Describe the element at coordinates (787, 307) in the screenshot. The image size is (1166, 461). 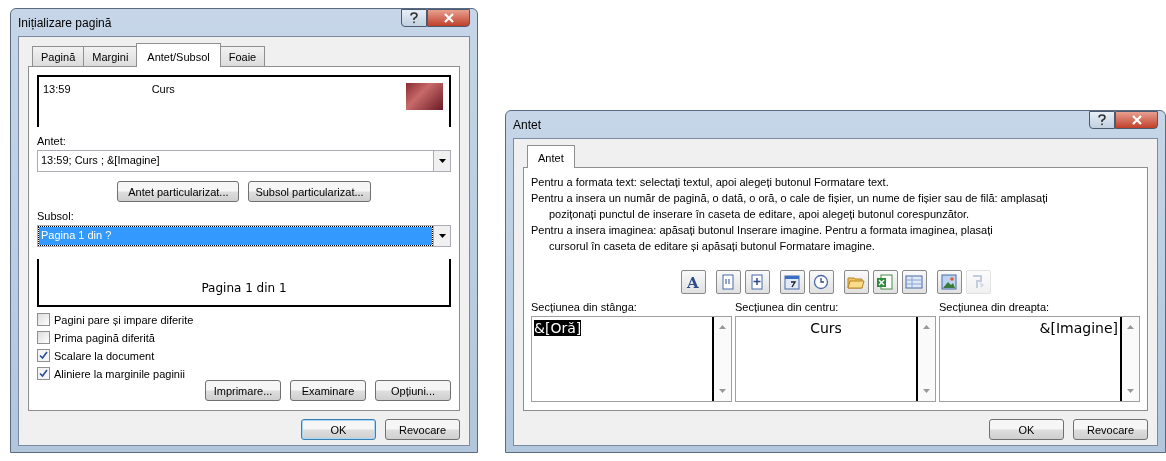
I see `section-label: Secțiunea din centru:` at that location.